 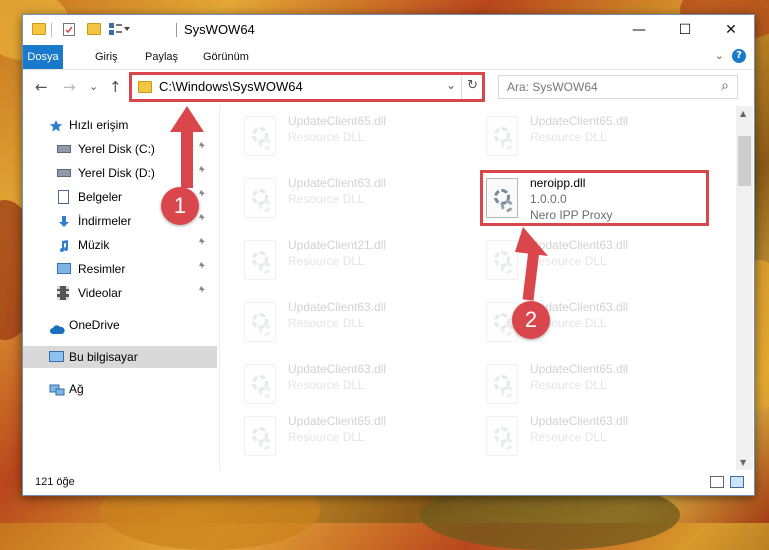 I want to click on step-badge-2: 2, so click(x=531, y=320).